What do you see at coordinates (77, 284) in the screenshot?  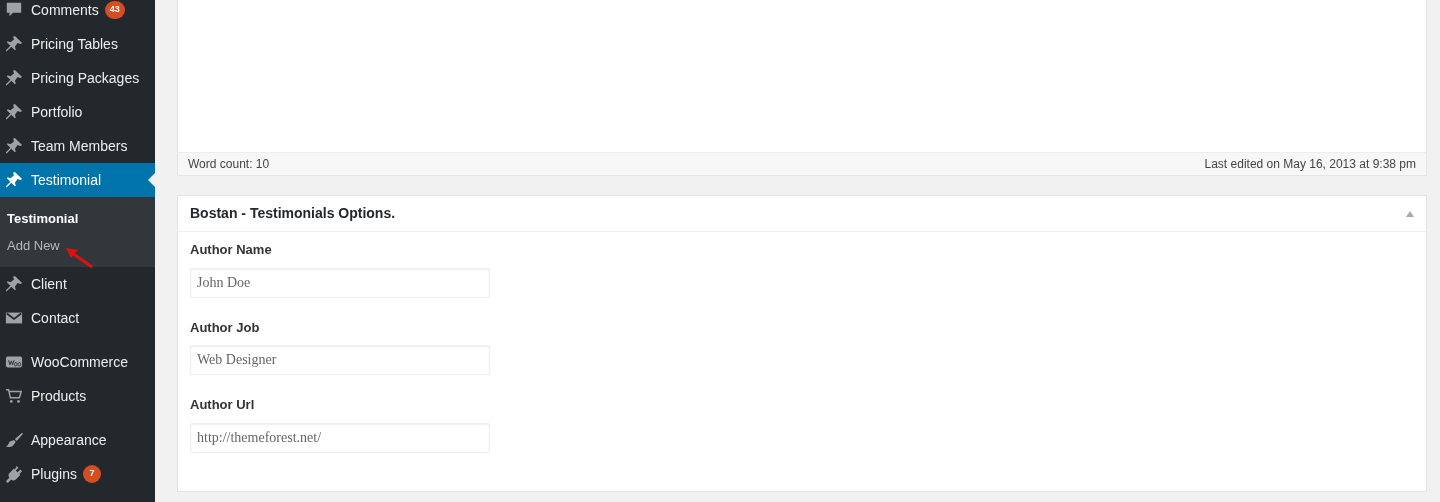 I see `menu-item: Client` at bounding box center [77, 284].